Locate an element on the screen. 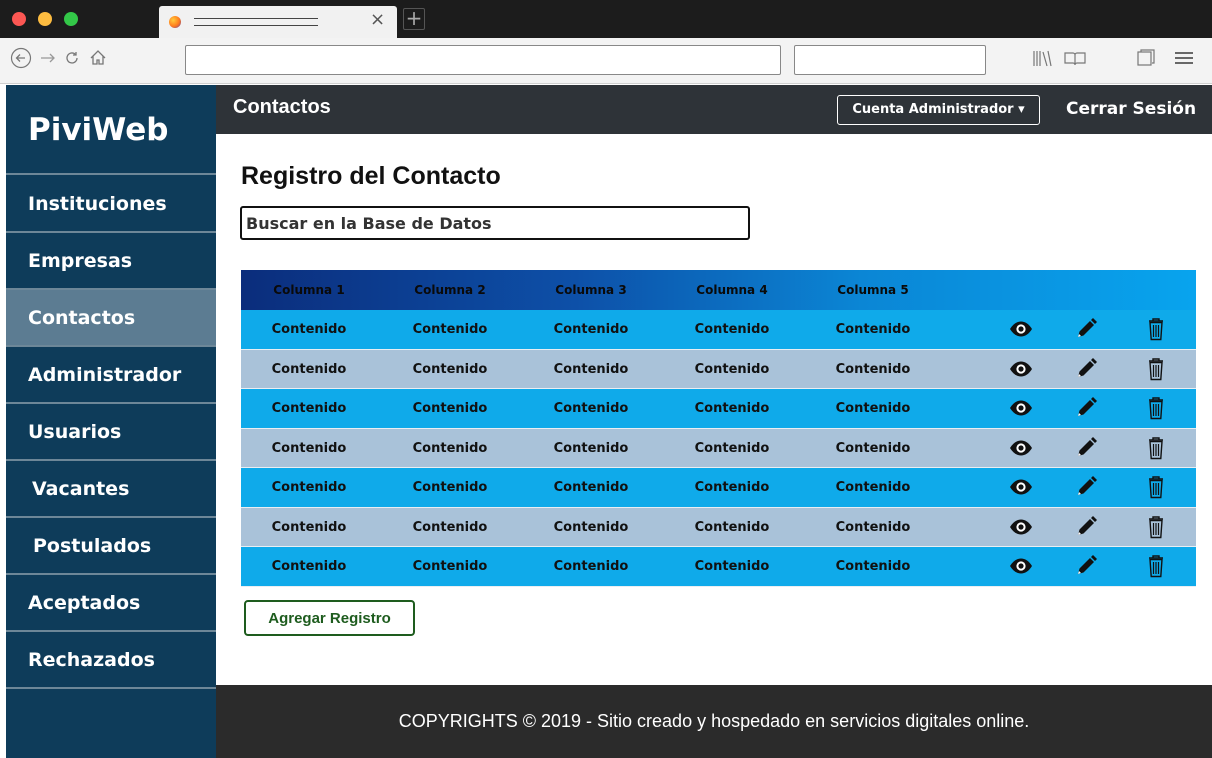 The height and width of the screenshot is (758, 1212). tab-close-icon: × is located at coordinates (377, 20).